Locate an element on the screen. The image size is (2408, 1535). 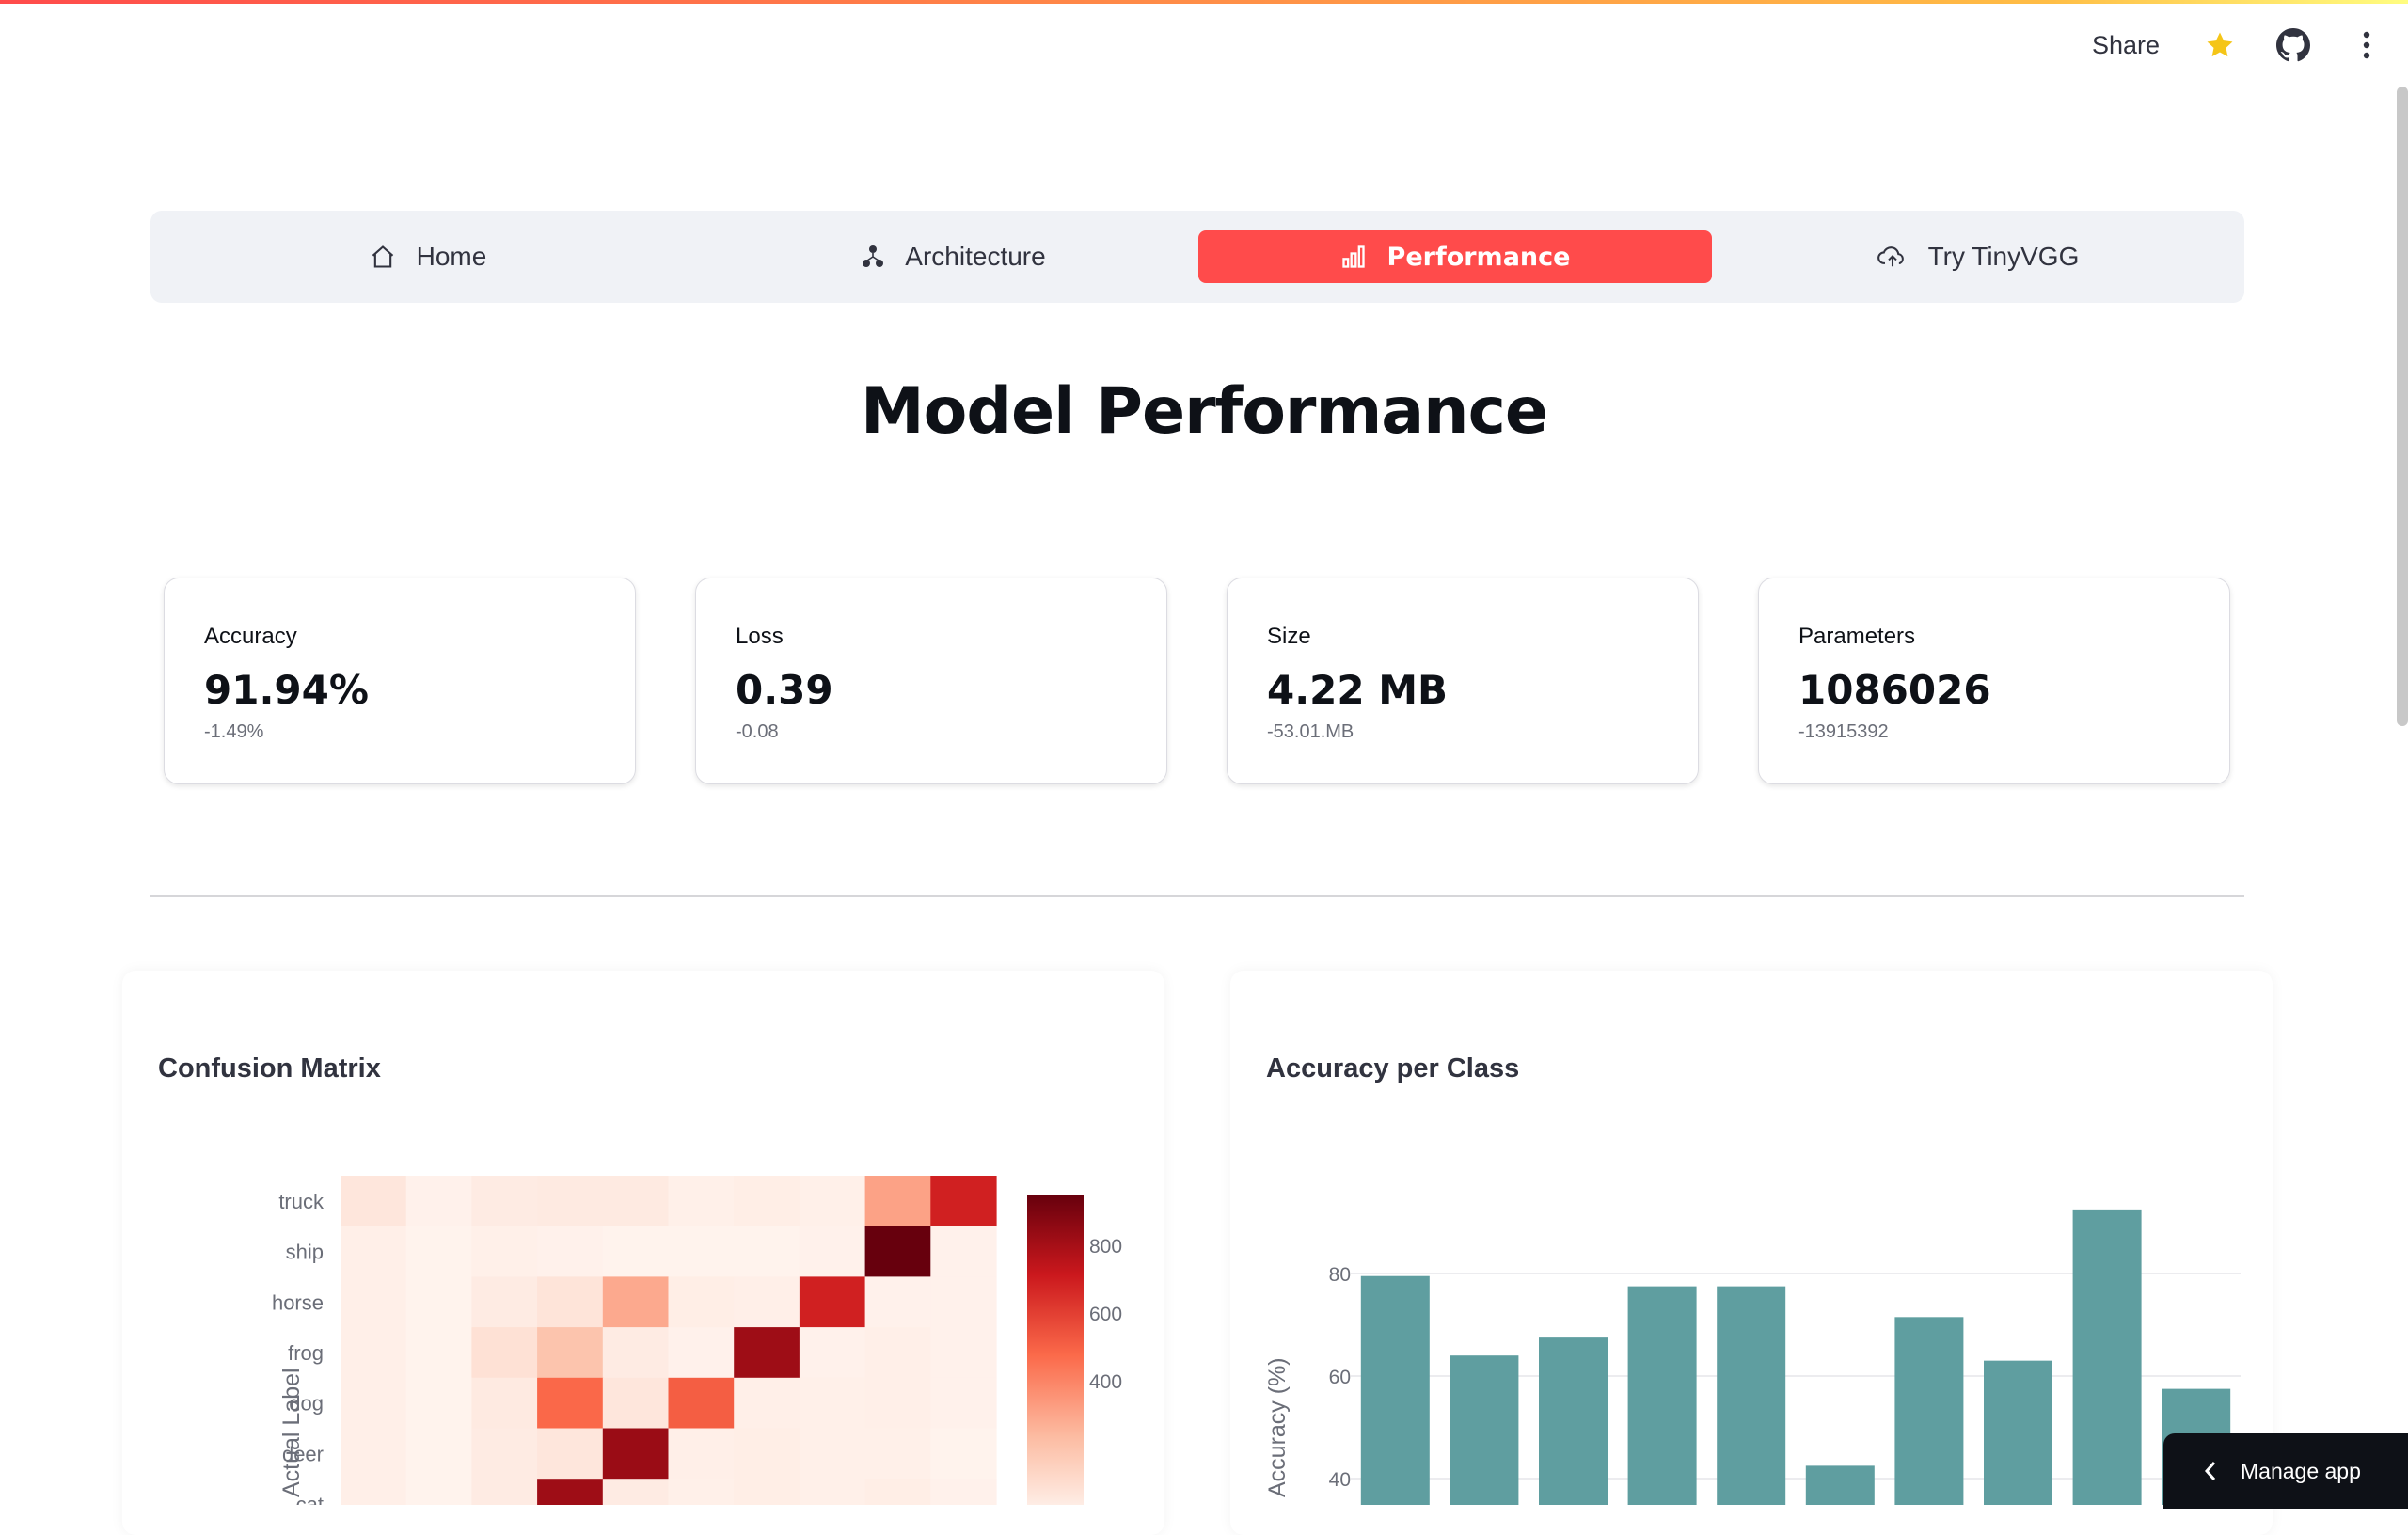
chevron-left-icon is located at coordinates (2210, 1471).